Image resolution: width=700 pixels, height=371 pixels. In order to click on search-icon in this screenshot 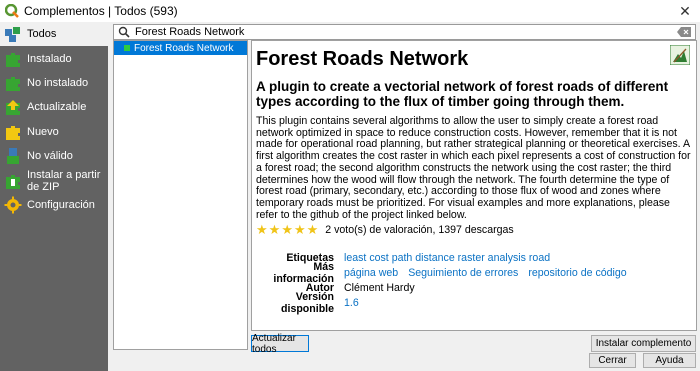, I will do `click(124, 32)`.